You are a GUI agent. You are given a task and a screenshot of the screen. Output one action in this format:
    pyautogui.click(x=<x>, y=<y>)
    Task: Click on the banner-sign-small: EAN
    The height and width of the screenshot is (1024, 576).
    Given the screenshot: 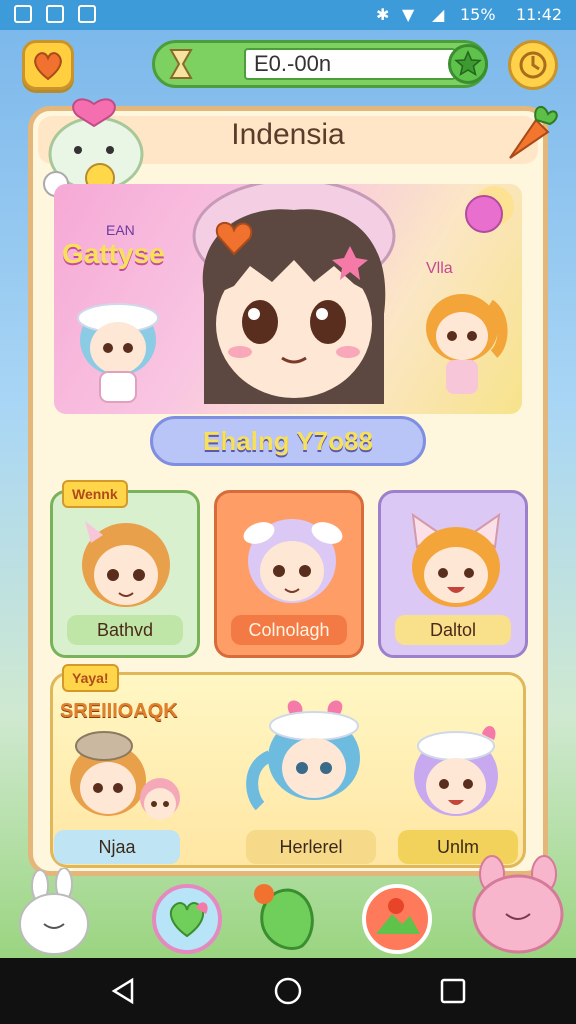 What is the action you would take?
    pyautogui.click(x=120, y=230)
    